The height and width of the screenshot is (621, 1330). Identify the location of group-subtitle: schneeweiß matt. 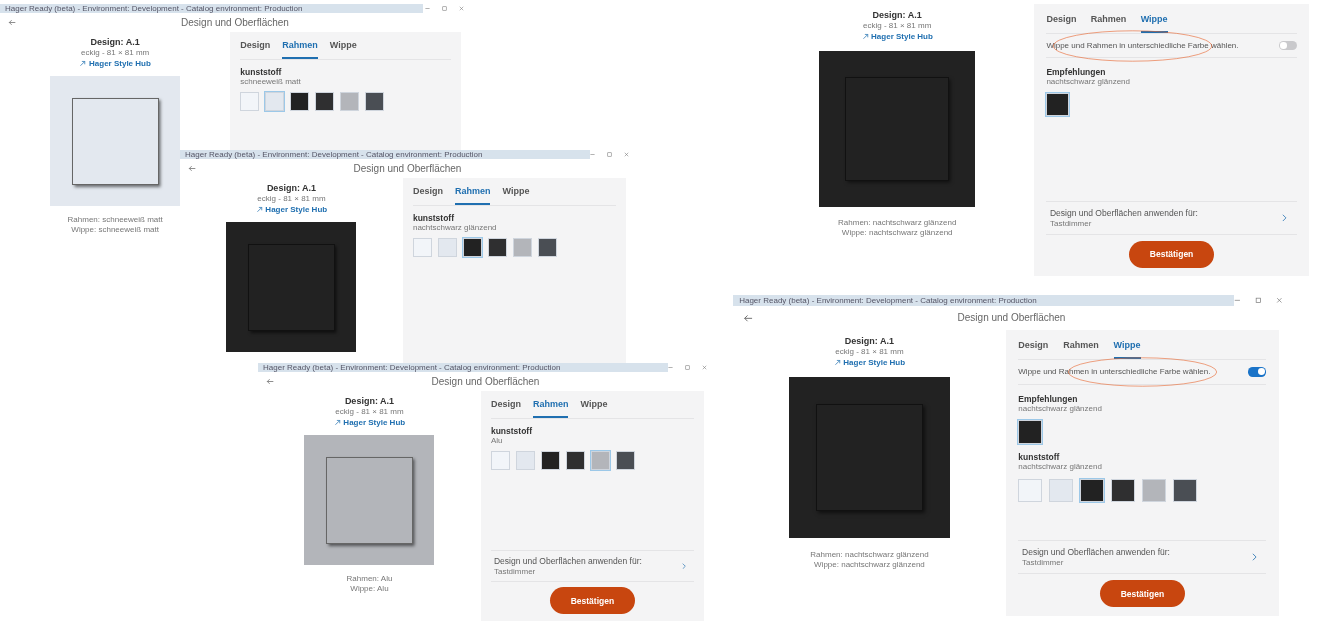
(271, 82).